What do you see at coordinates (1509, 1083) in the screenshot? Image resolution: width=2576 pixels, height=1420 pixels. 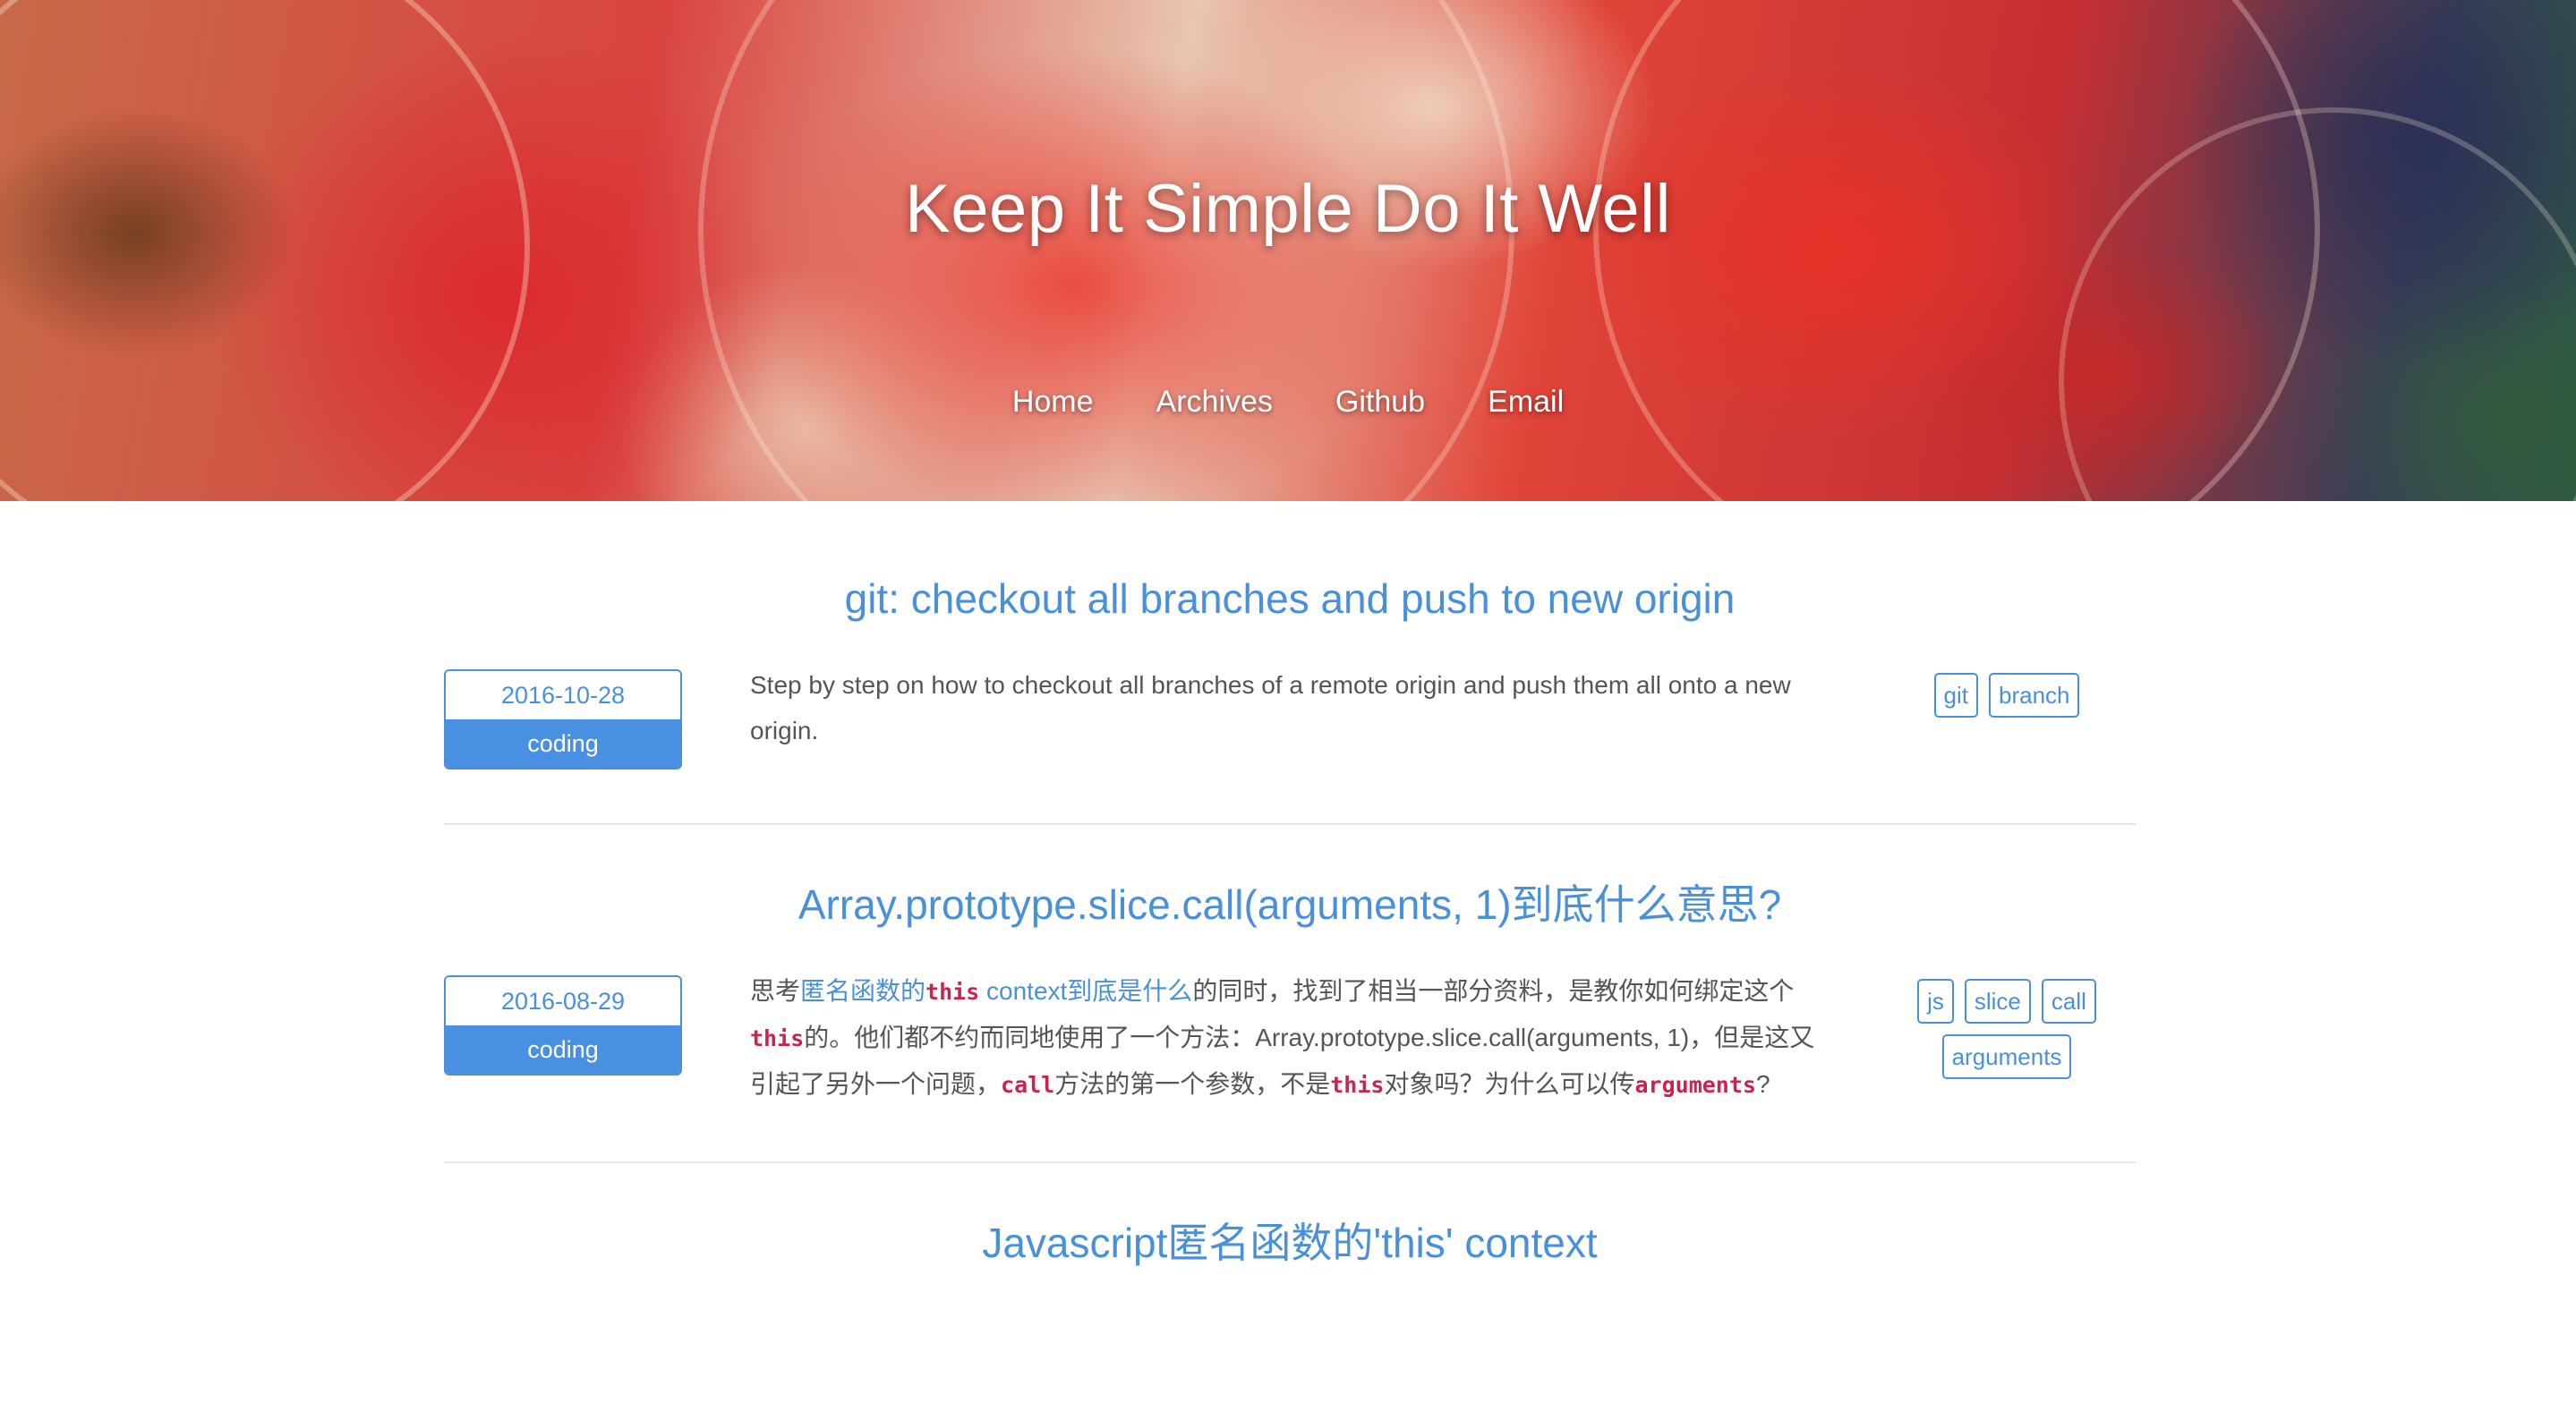 I see `excerpt-text: 对象吗？为什么可以传` at bounding box center [1509, 1083].